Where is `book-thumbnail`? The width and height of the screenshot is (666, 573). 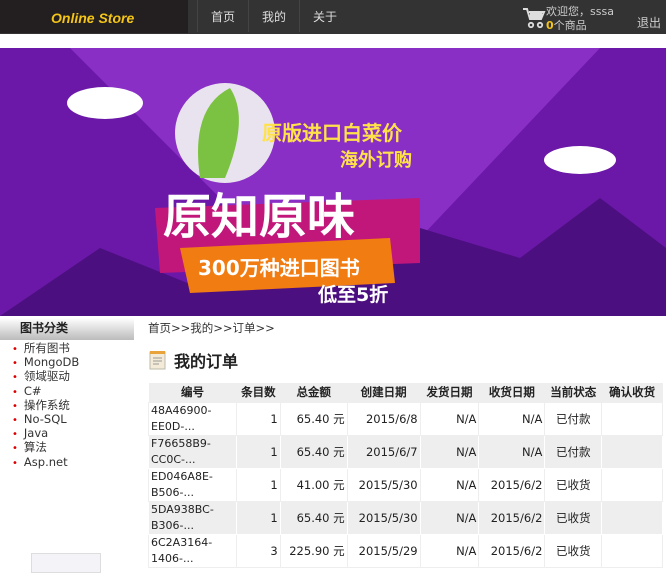
book-thumbnail is located at coordinates (66, 563).